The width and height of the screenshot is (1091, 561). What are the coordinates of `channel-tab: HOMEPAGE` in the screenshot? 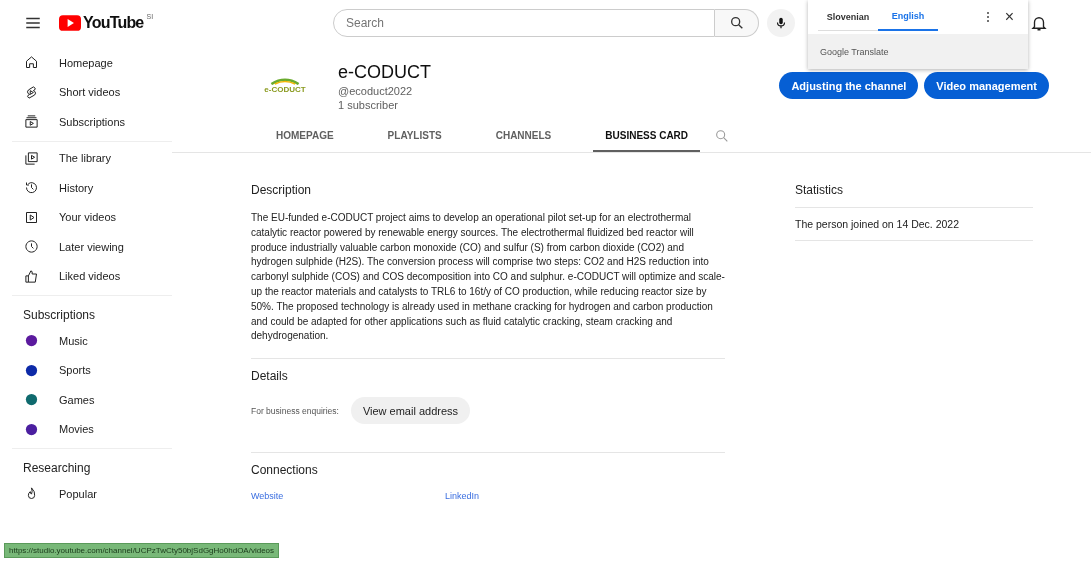 It's located at (305, 136).